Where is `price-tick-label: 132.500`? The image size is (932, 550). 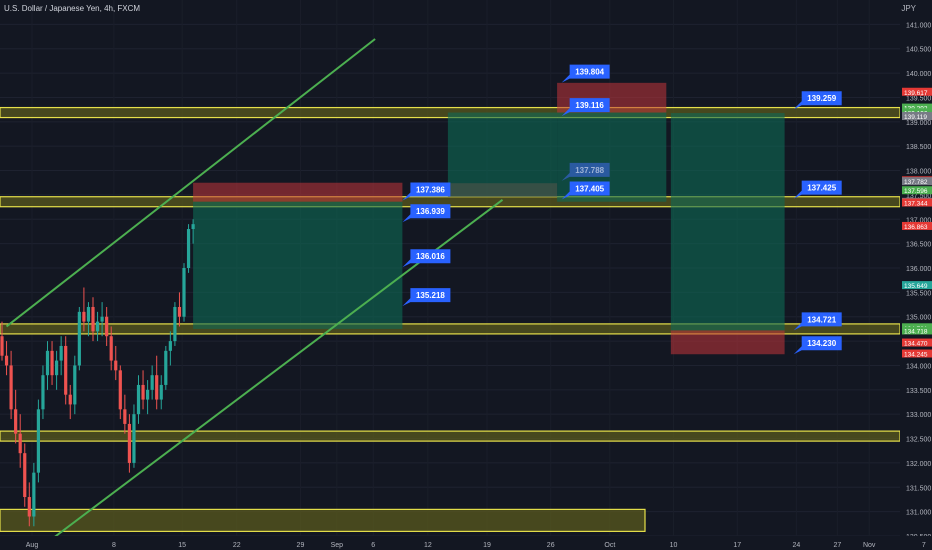
price-tick-label: 132.500 is located at coordinates (918, 440).